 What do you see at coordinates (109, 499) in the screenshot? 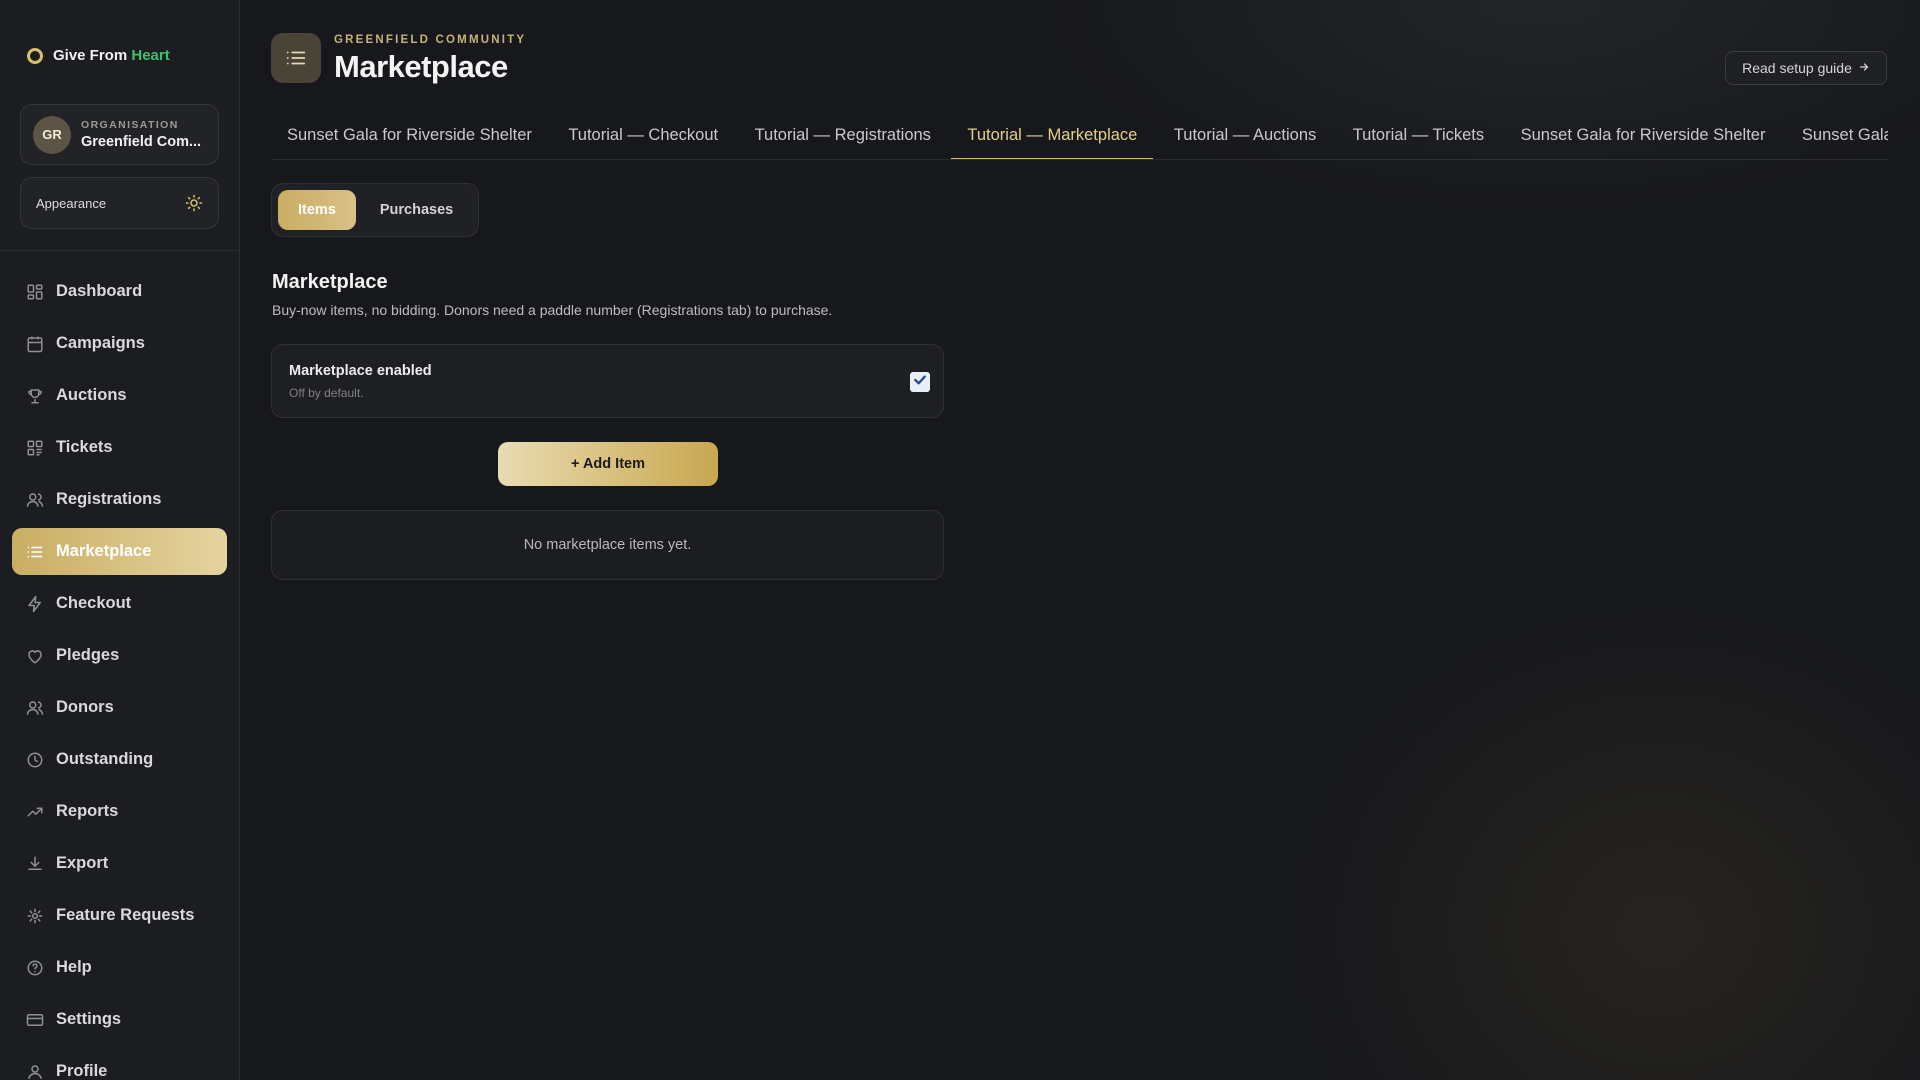
I see `sidebar-item-label: Registrations` at bounding box center [109, 499].